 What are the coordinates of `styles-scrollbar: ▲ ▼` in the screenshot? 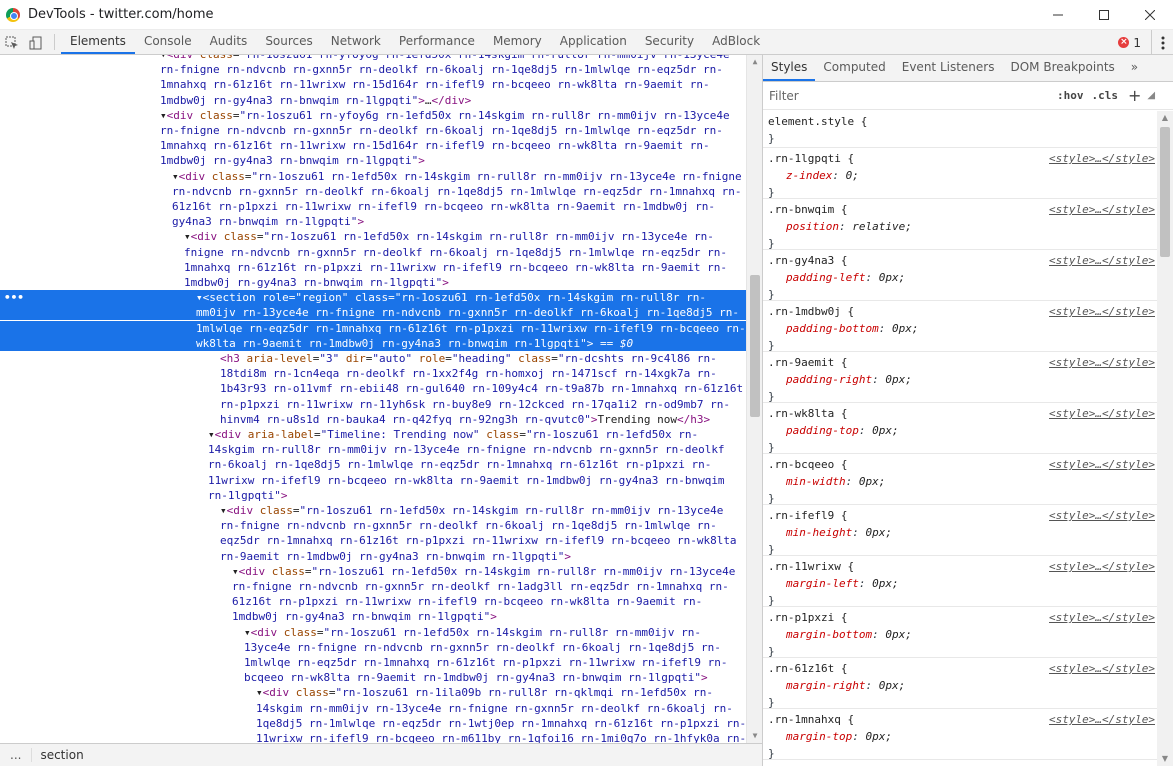 It's located at (1165, 438).